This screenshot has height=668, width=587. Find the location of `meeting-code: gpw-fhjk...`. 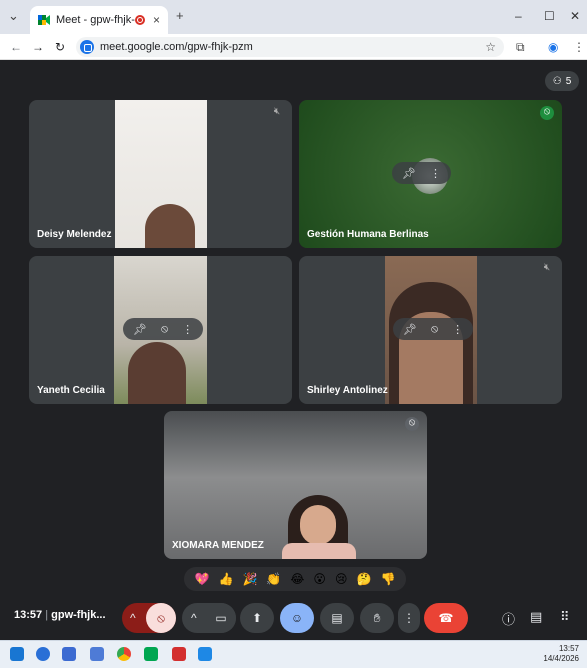

meeting-code: gpw-fhjk... is located at coordinates (78, 615).